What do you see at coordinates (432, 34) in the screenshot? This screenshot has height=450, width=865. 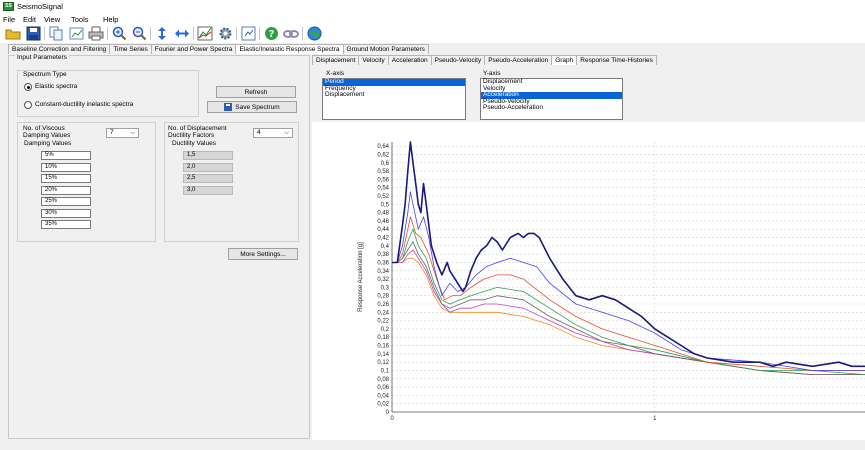 I see `toolbar: ?` at bounding box center [432, 34].